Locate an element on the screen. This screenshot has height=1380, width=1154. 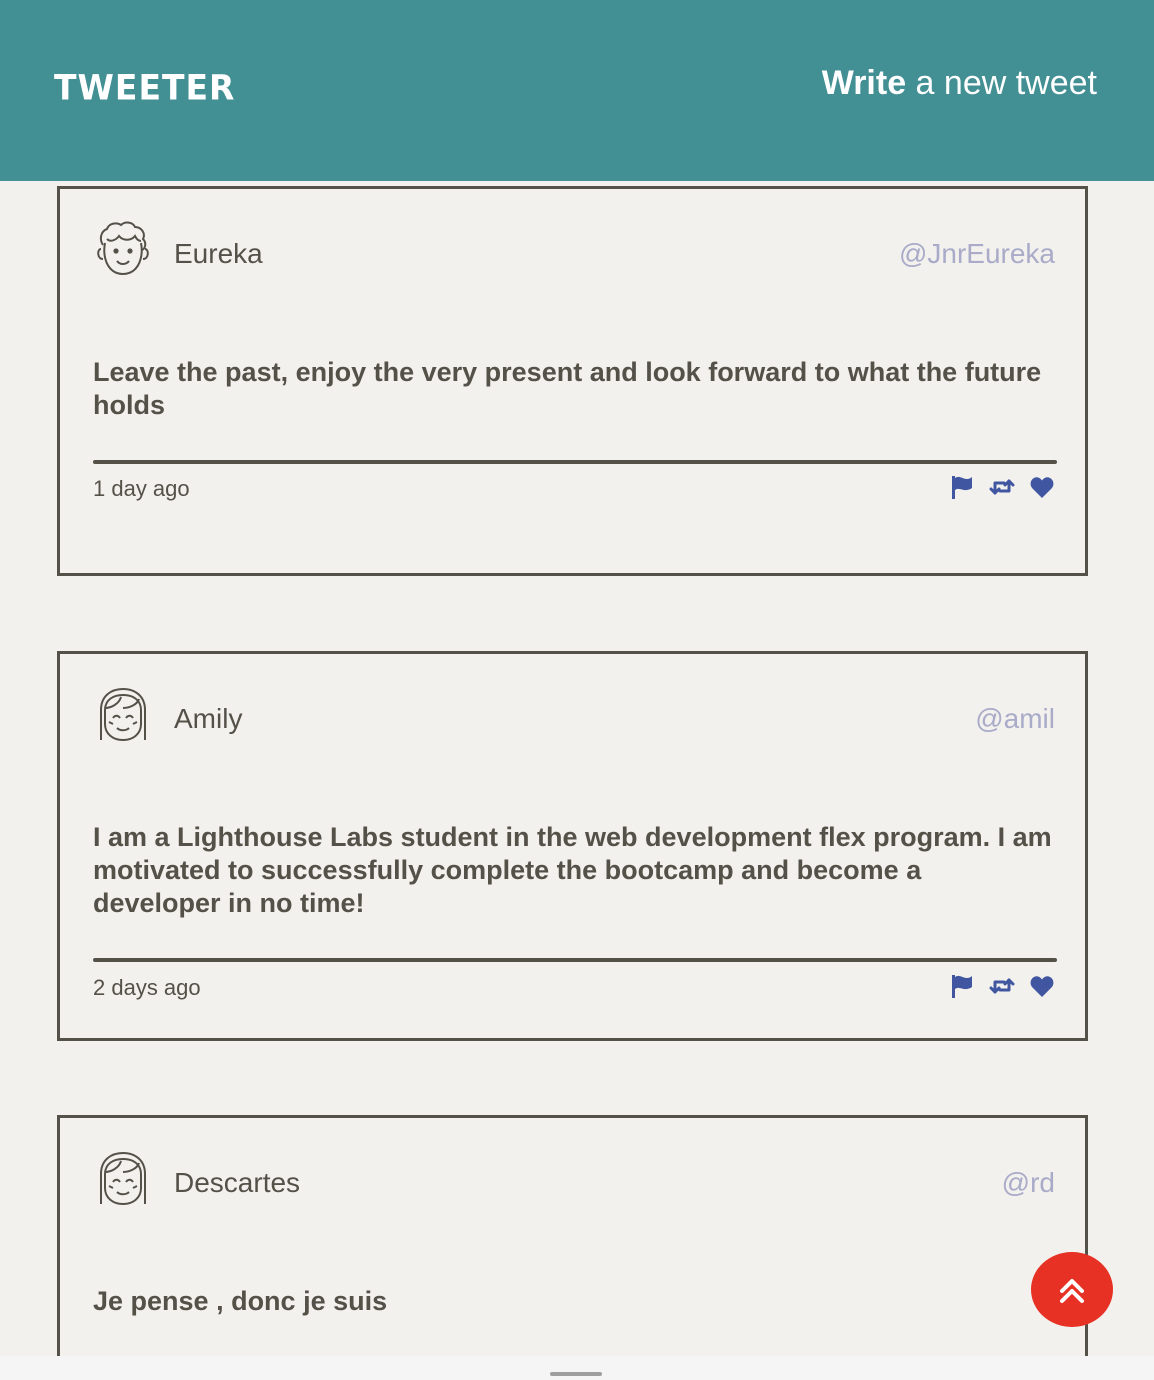
tweet-author-name: Descartes is located at coordinates (237, 1182).